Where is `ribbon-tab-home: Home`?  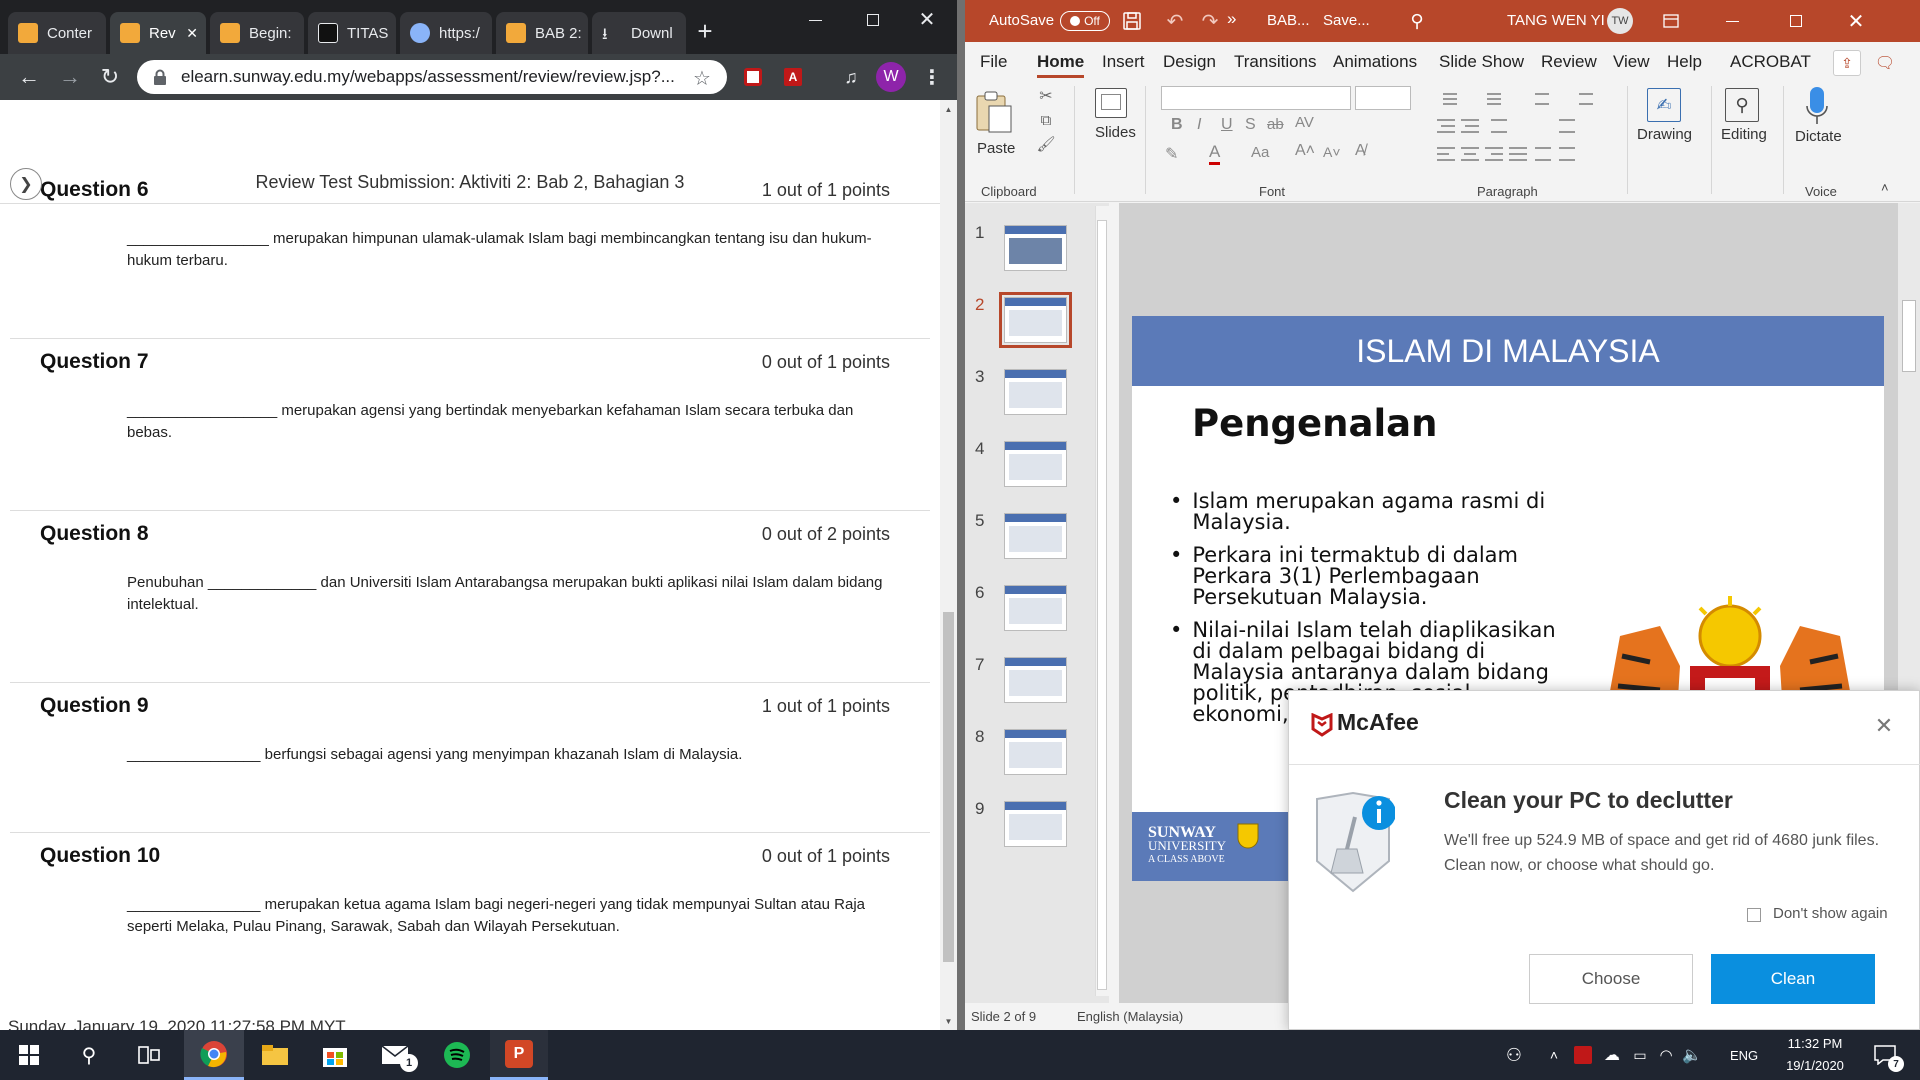
ribbon-tab-home: Home is located at coordinates (1061, 65).